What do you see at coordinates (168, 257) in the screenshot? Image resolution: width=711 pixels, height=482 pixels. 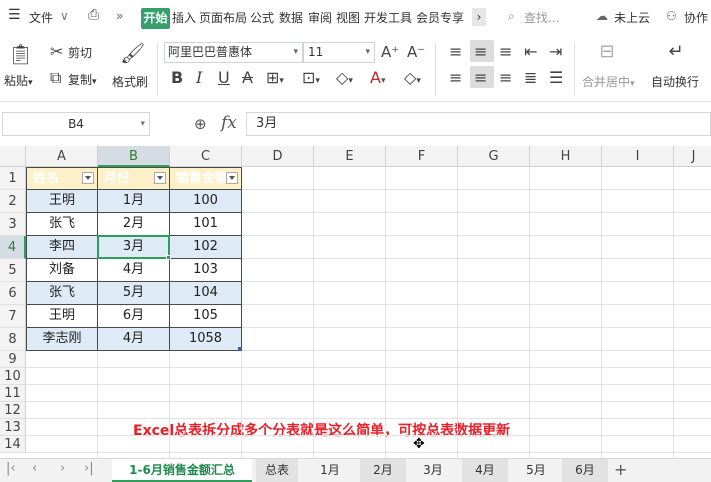 I see `fill-handle` at bounding box center [168, 257].